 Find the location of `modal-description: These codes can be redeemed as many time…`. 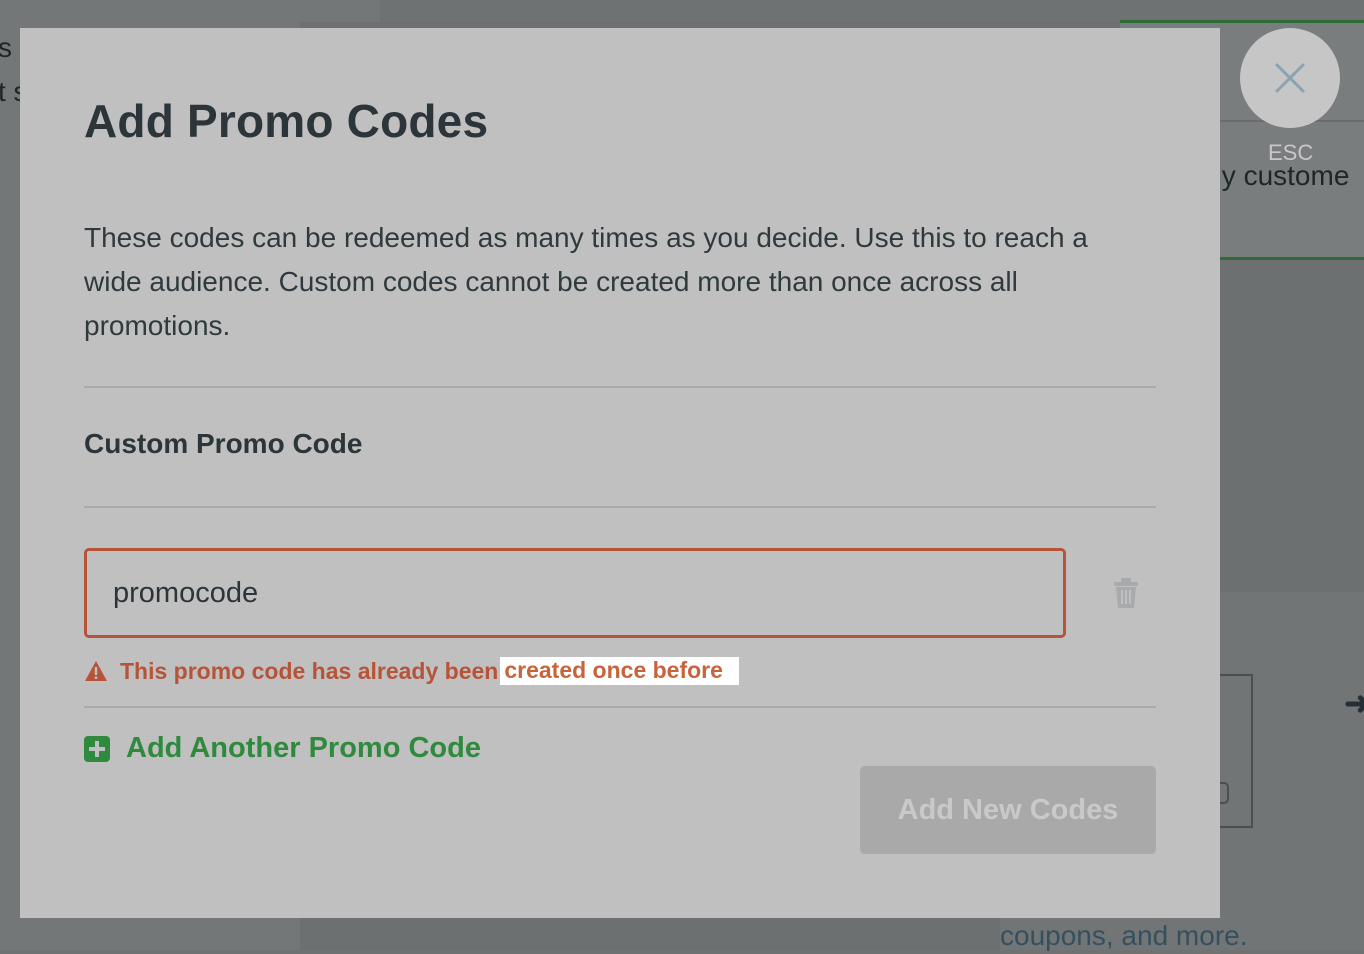

modal-description: These codes can be redeemed as many time… is located at coordinates (586, 281).